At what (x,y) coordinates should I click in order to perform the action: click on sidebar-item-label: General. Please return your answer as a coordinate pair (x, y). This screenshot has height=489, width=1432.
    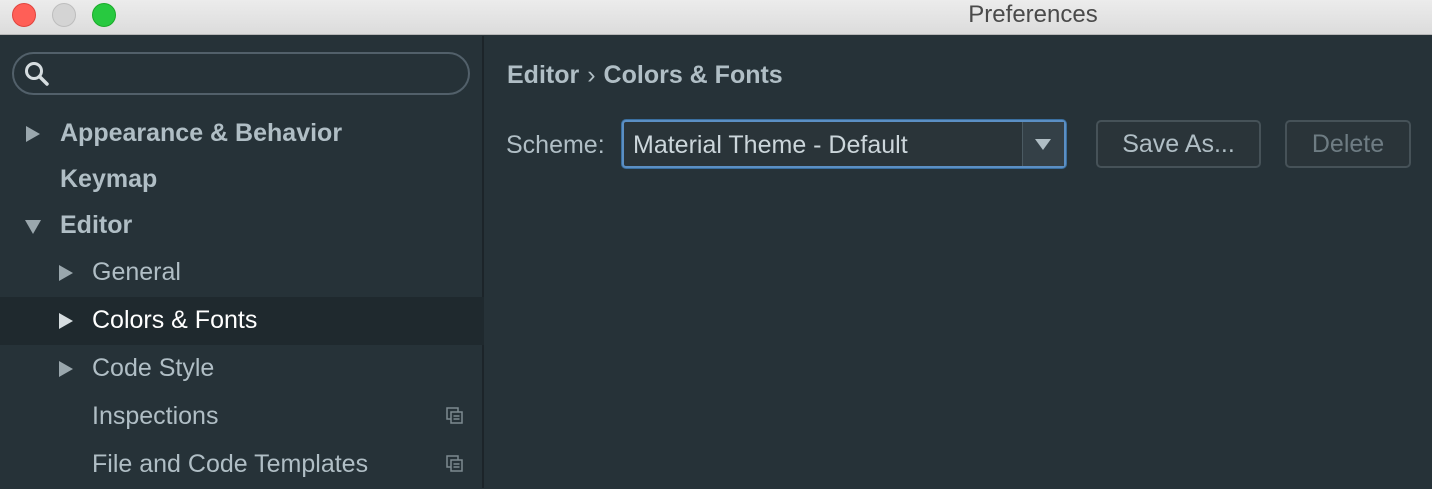
    Looking at the image, I should click on (136, 272).